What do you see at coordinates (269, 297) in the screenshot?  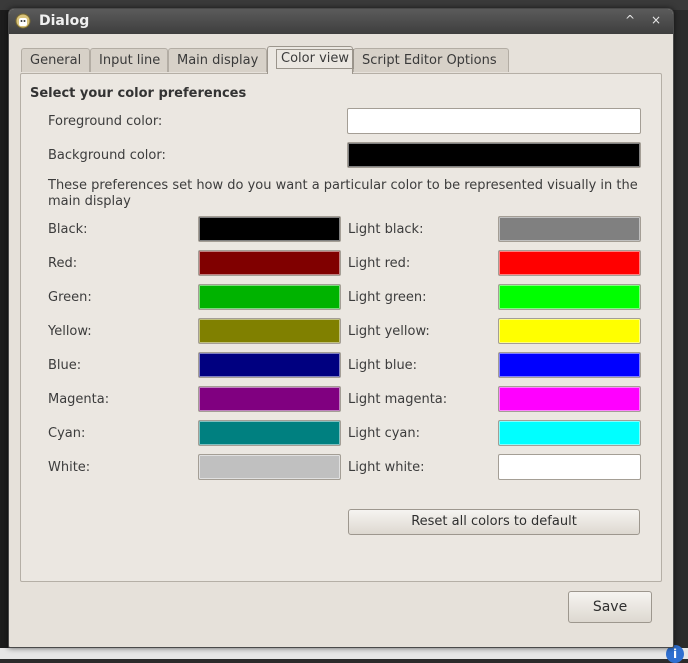 I see `green-color-button` at bounding box center [269, 297].